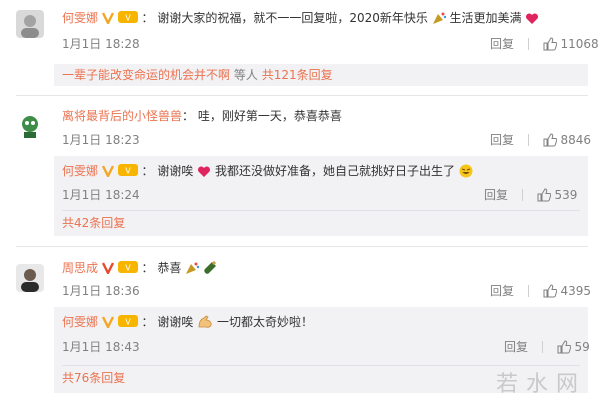 This screenshot has height=404, width=600. I want to click on laughing-emoji-icon, so click(466, 173).